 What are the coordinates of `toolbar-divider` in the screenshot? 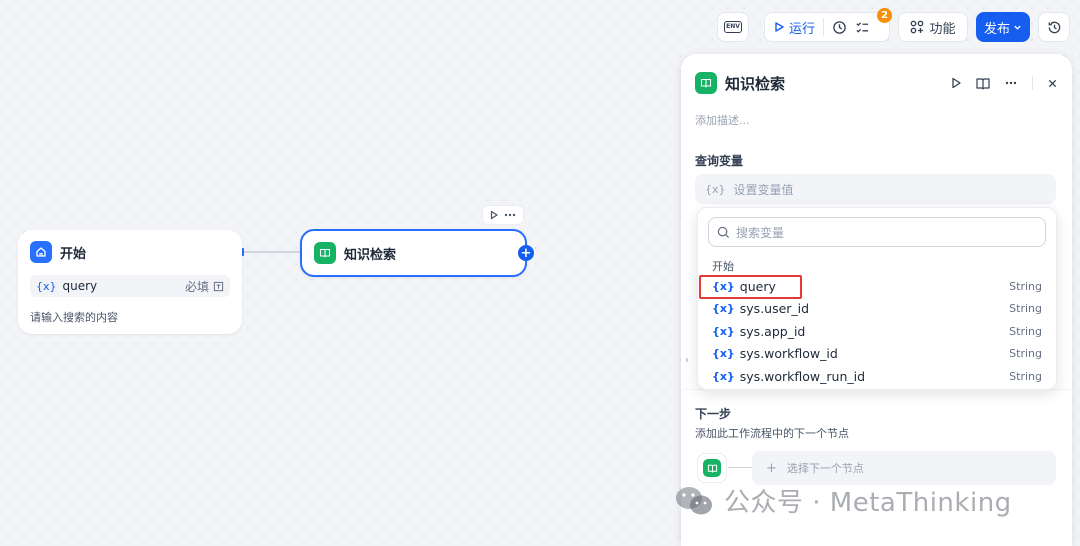 It's located at (1032, 83).